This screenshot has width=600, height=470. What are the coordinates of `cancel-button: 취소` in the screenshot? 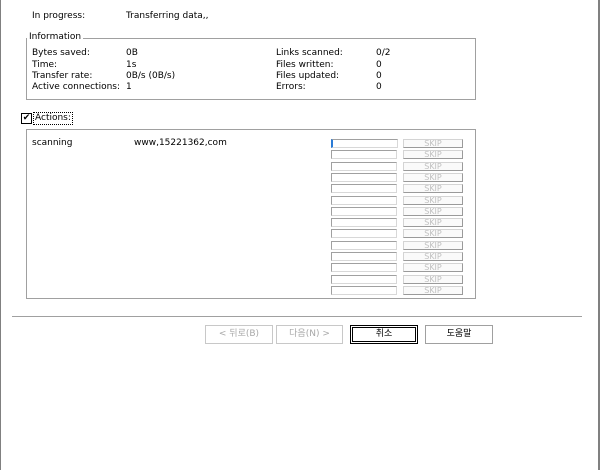 It's located at (384, 334).